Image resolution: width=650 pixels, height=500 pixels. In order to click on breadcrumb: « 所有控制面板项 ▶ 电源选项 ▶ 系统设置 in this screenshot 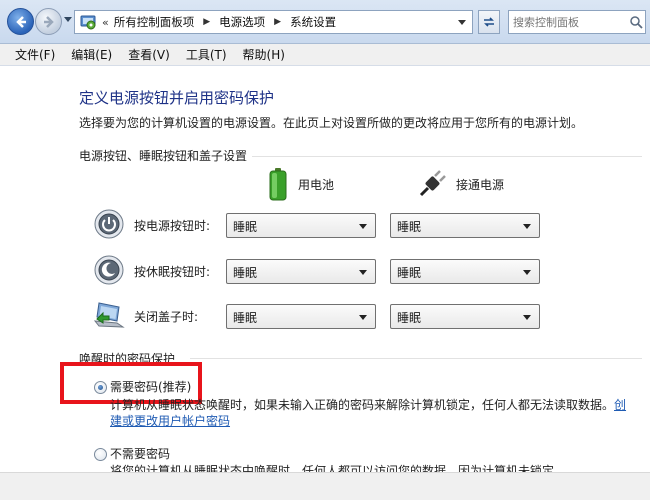, I will do `click(273, 22)`.